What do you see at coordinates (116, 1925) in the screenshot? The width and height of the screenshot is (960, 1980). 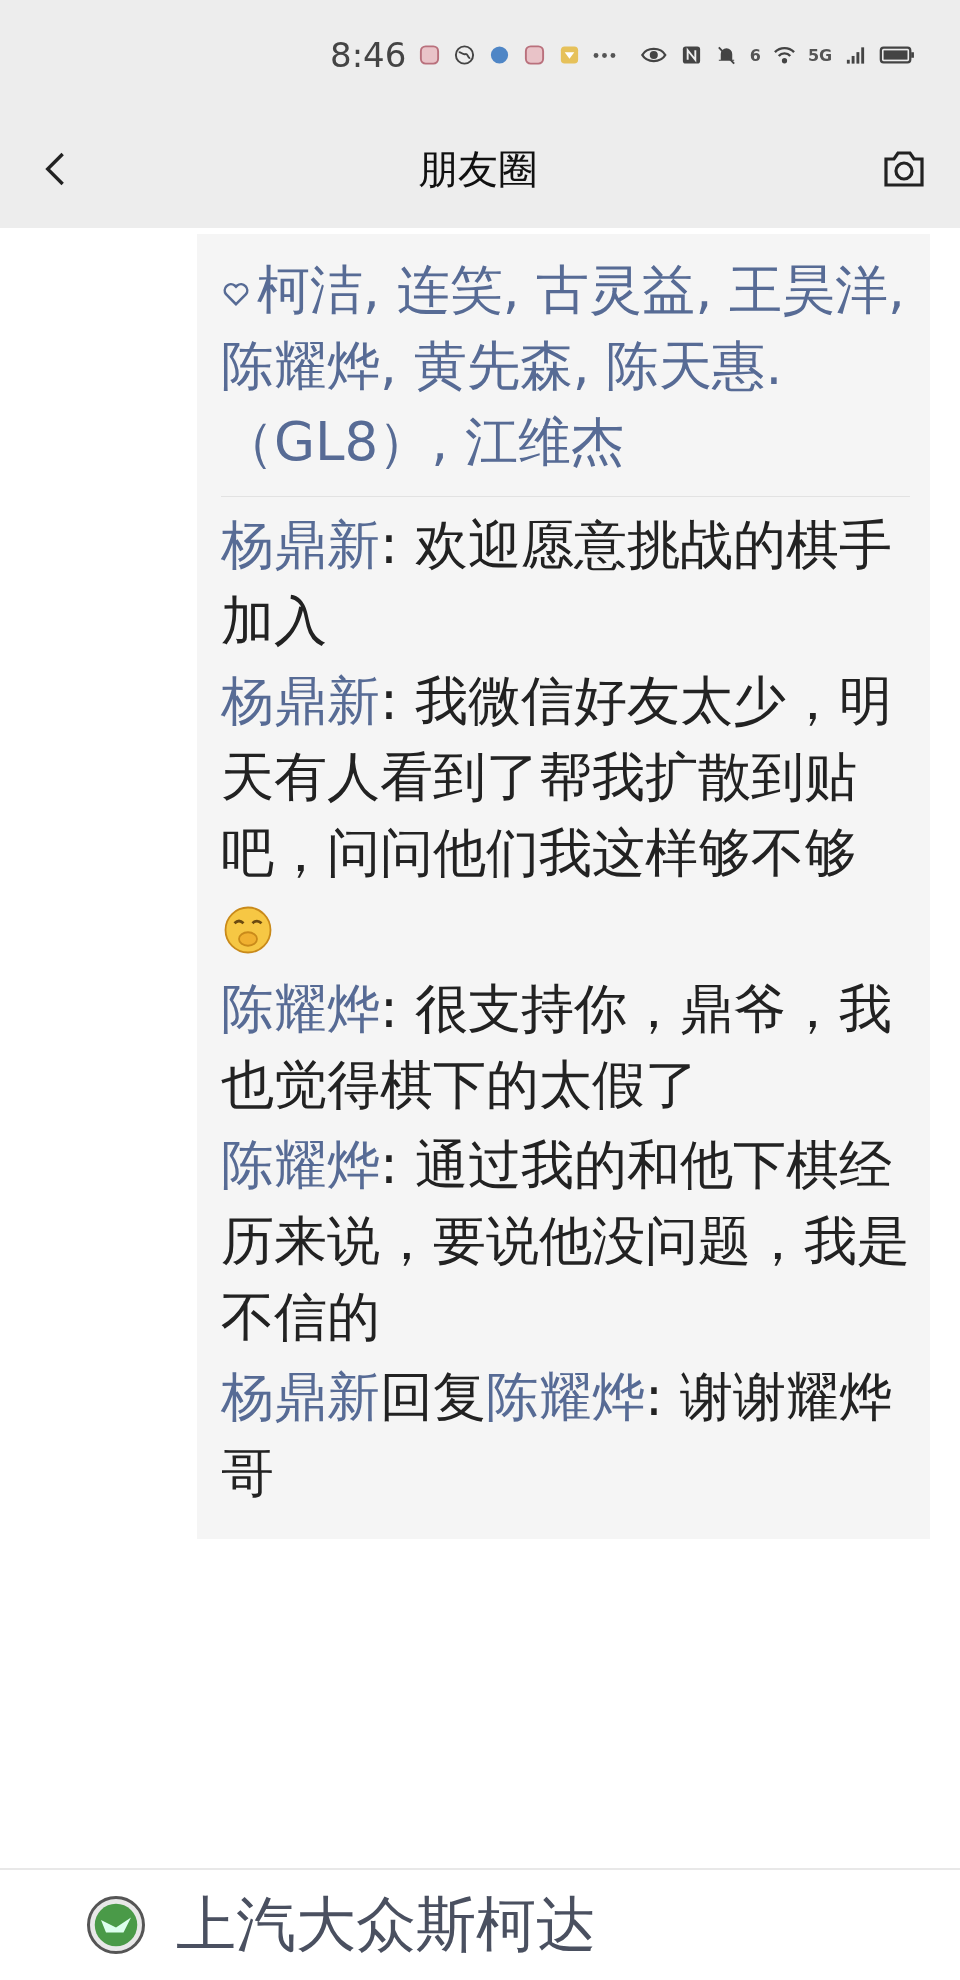 I see `logo-icon` at bounding box center [116, 1925].